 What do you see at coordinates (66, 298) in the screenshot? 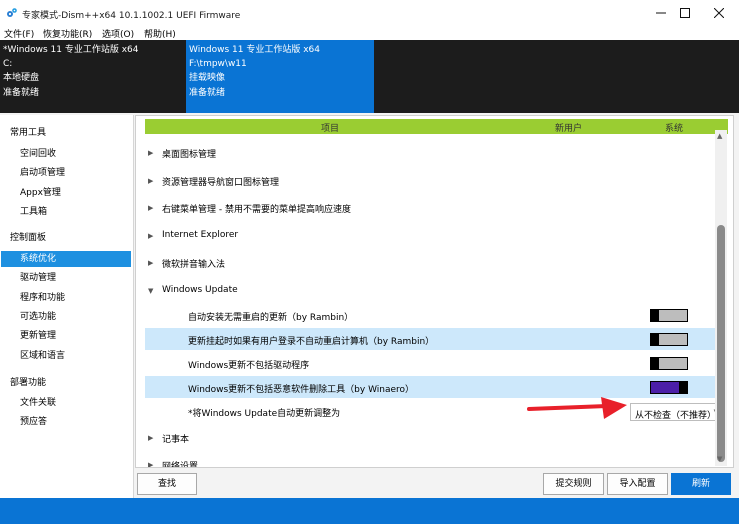
I see `sidebar-item-programs: 程序和功能` at bounding box center [66, 298].